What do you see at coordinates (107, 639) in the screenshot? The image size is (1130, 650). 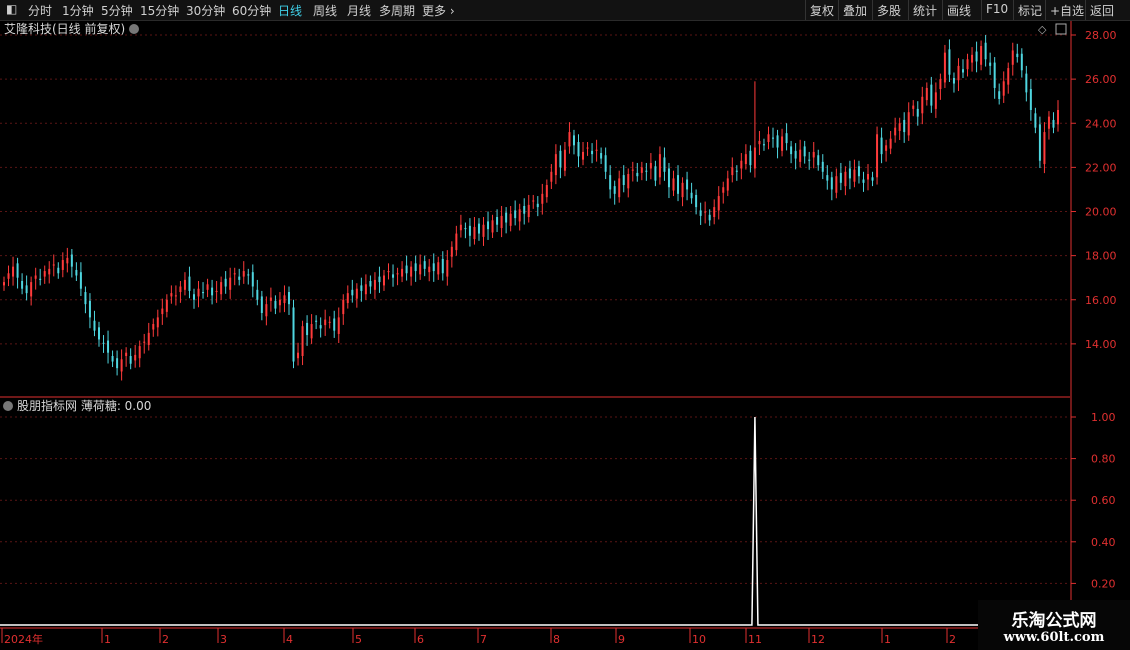 I see `x-tick-label: 1` at bounding box center [107, 639].